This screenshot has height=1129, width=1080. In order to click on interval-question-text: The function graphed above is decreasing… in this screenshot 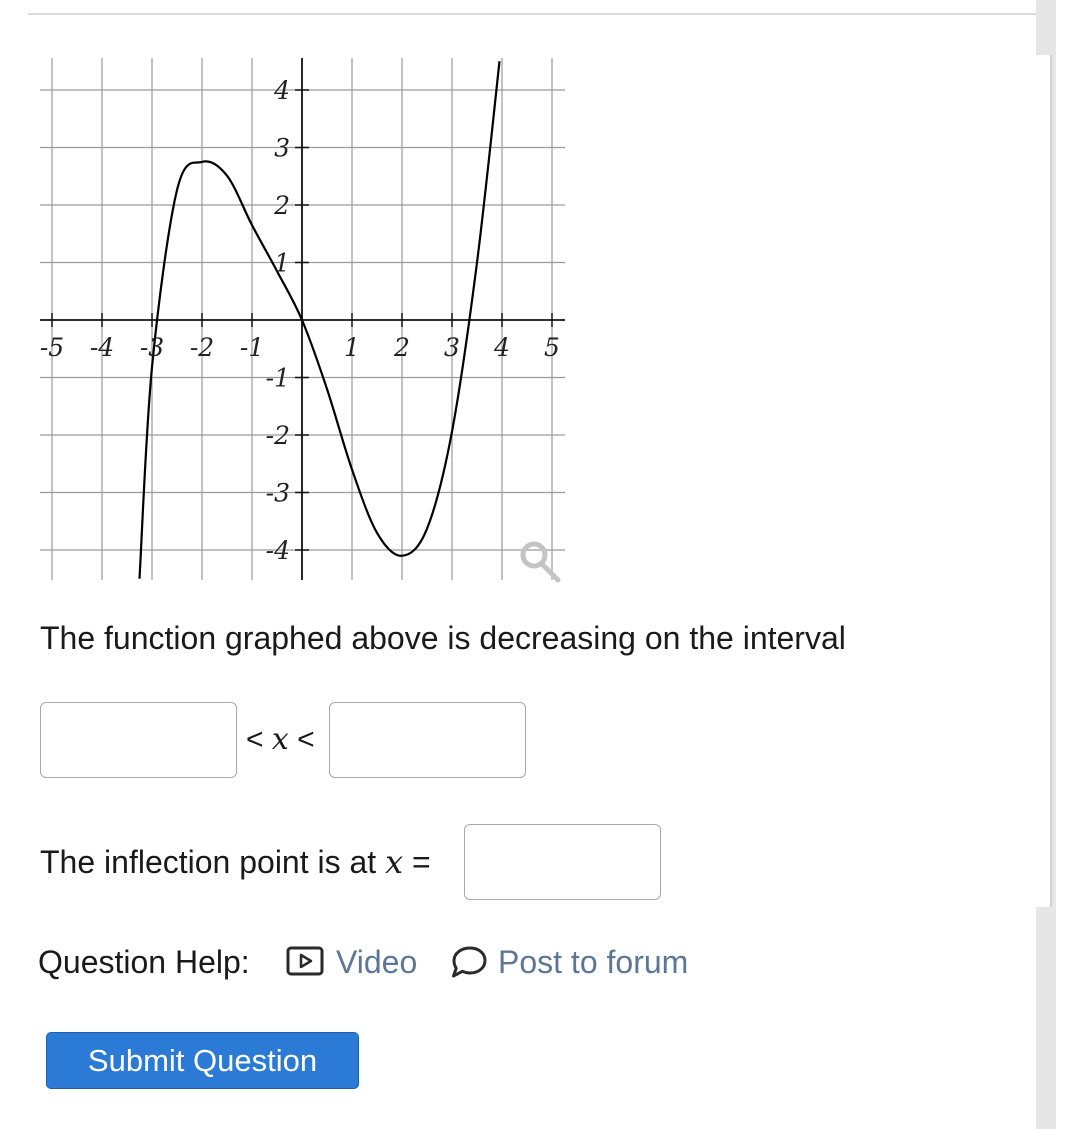, I will do `click(443, 638)`.